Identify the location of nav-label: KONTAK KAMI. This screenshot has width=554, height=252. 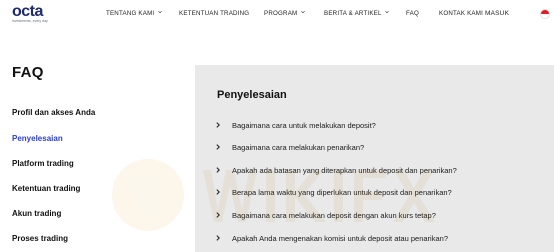
(461, 13).